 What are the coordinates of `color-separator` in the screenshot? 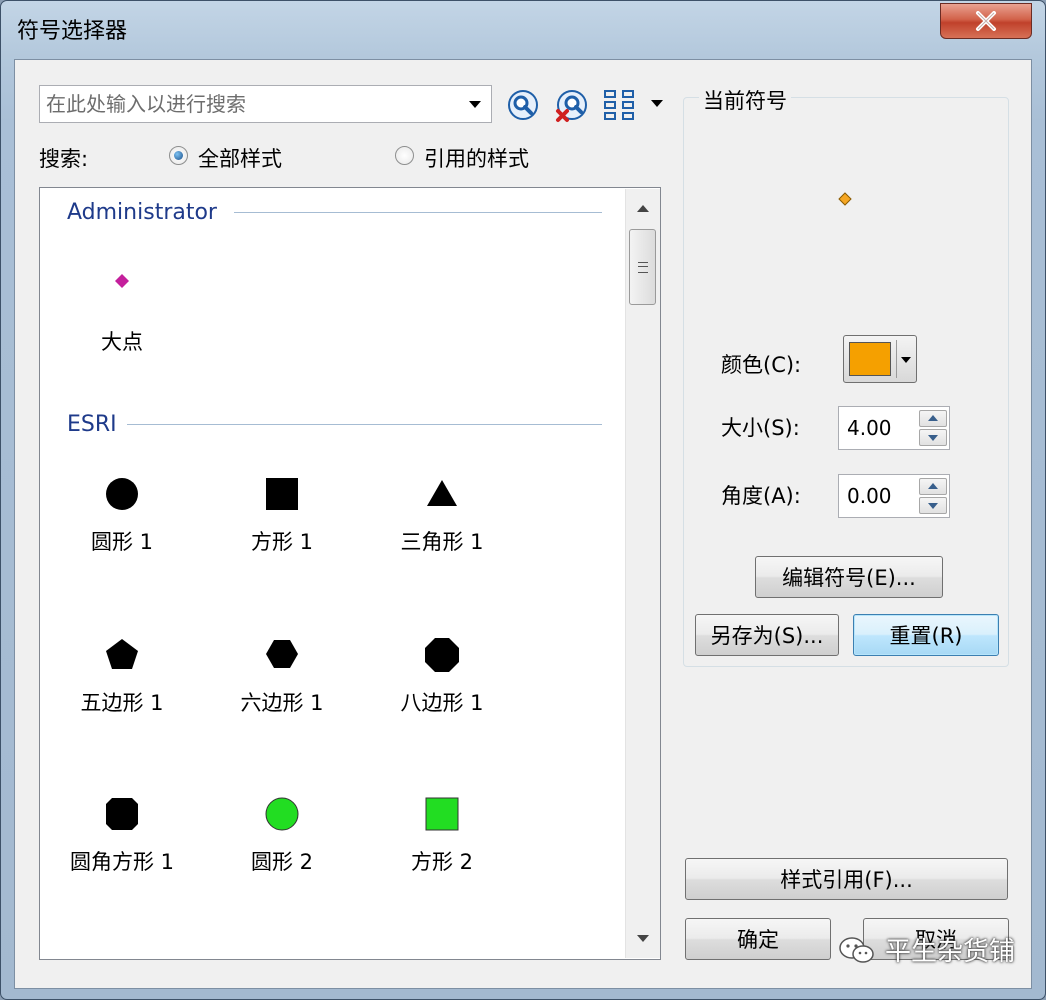 It's located at (896, 359).